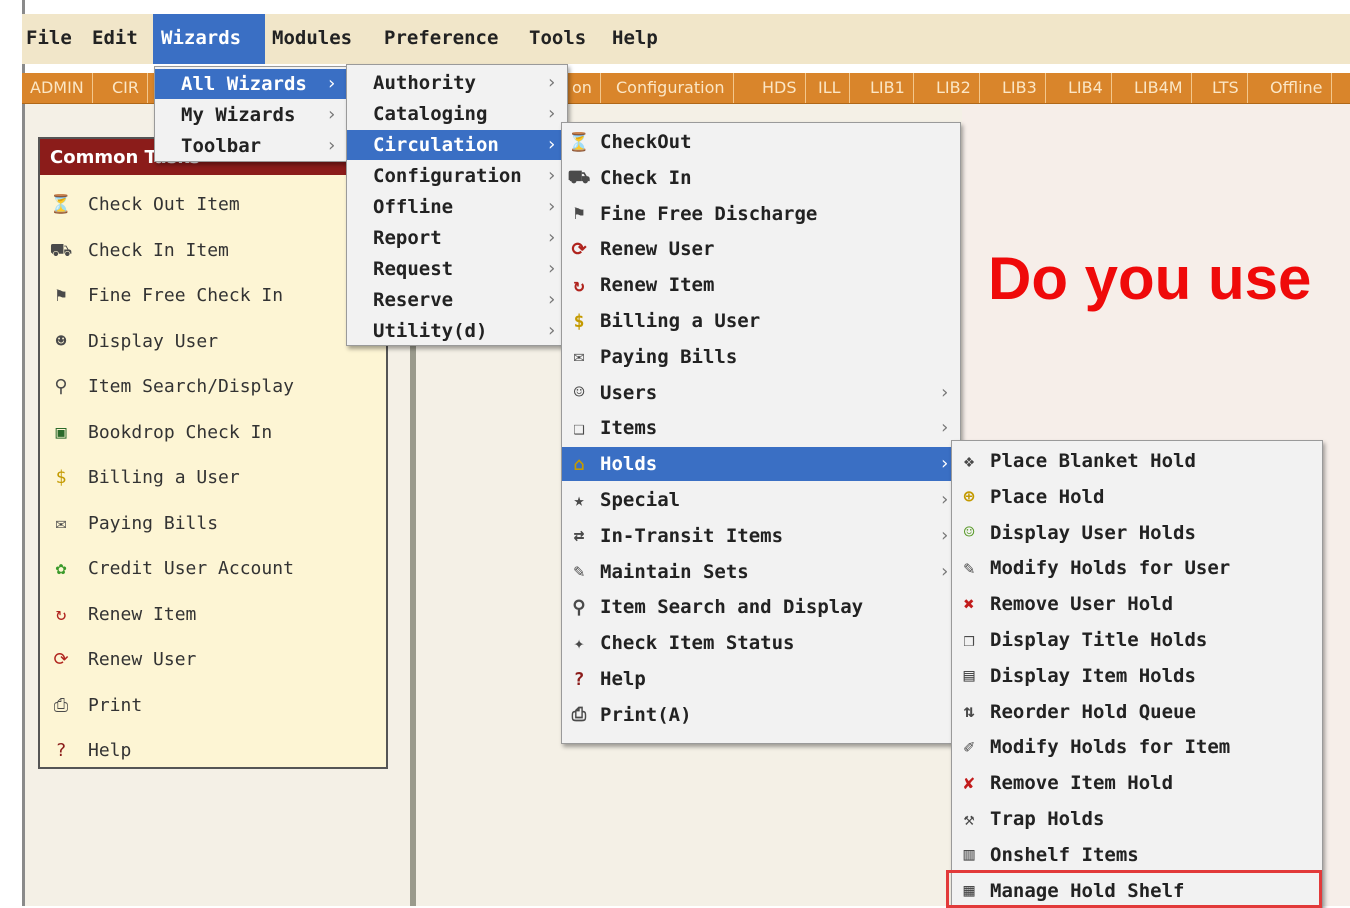 The width and height of the screenshot is (1350, 908). I want to click on common-task-check-out-item: ⏳ Check Out Item, so click(144, 205).